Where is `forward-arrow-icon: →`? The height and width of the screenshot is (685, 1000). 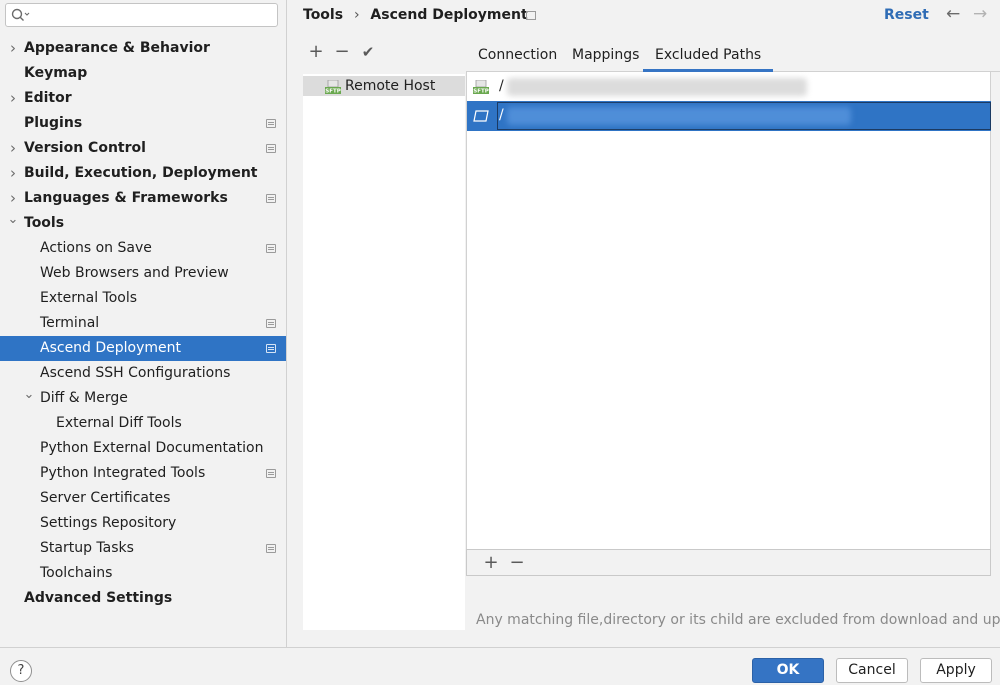
forward-arrow-icon: → is located at coordinates (980, 14).